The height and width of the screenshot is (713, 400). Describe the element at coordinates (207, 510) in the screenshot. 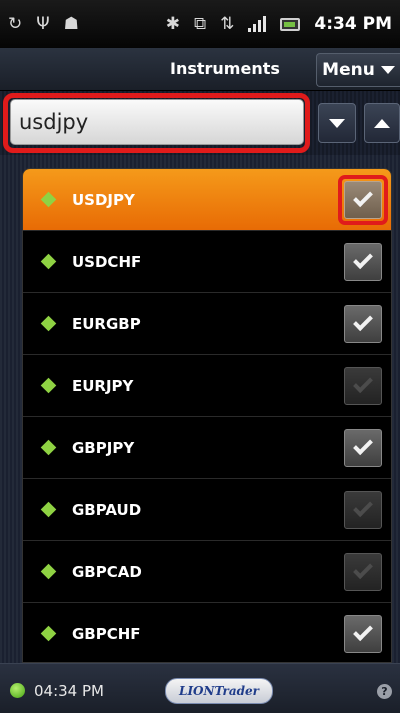

I see `instrument-row-gbpaud: GBPAUD` at that location.